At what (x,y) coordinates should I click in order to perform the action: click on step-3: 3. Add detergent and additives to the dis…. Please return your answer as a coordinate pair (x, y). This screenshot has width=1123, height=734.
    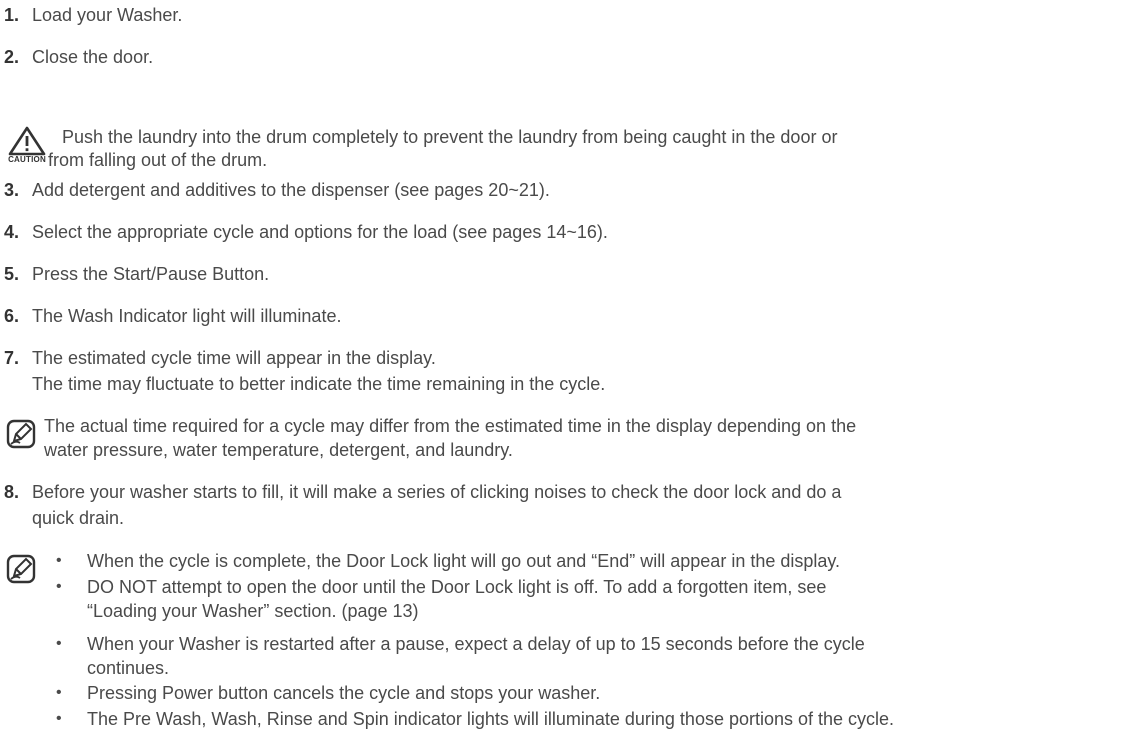
    Looking at the image, I should click on (556, 190).